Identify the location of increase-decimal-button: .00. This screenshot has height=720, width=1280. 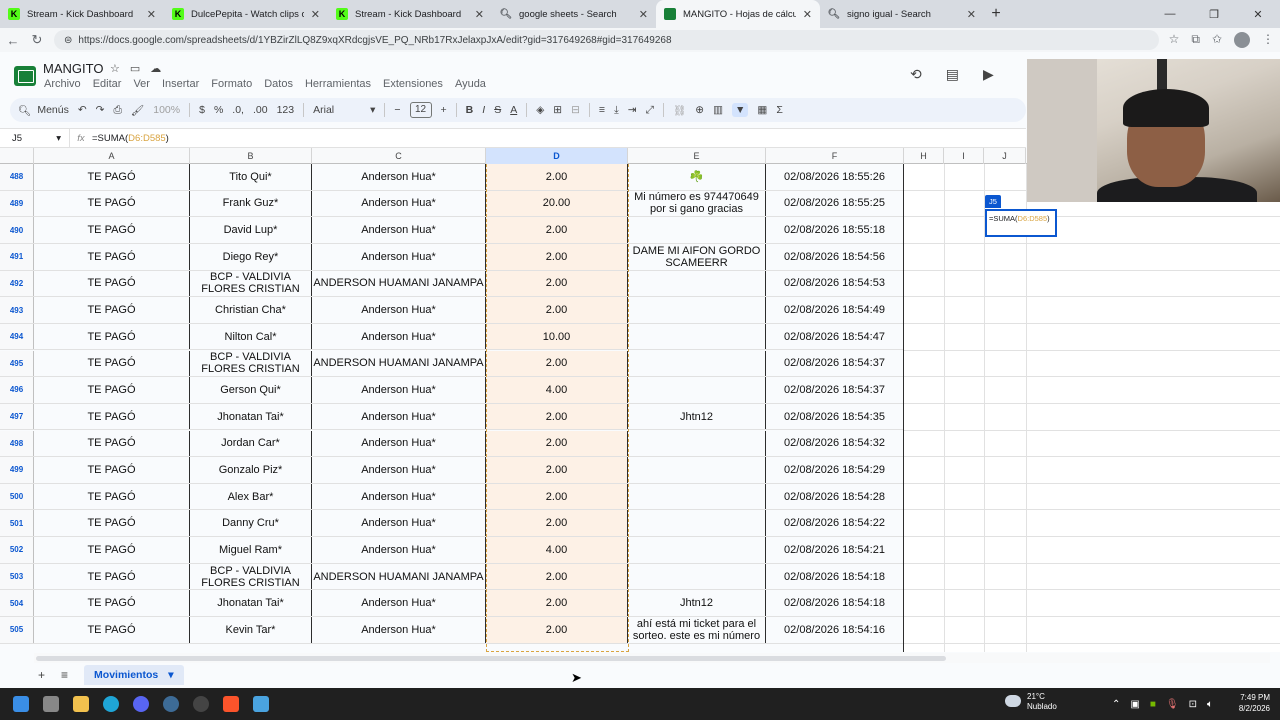
(260, 110).